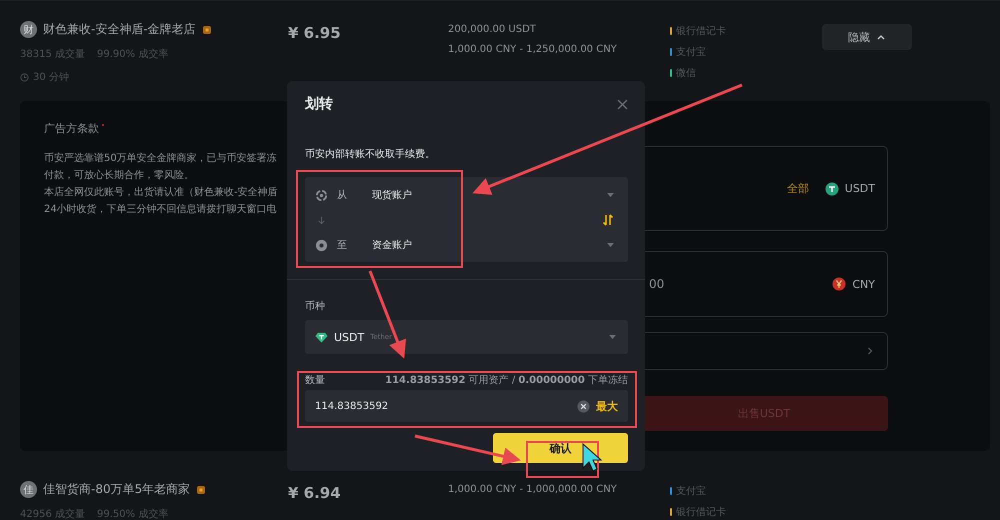 The image size is (1000, 520). I want to click on all-link: 全部, so click(797, 188).